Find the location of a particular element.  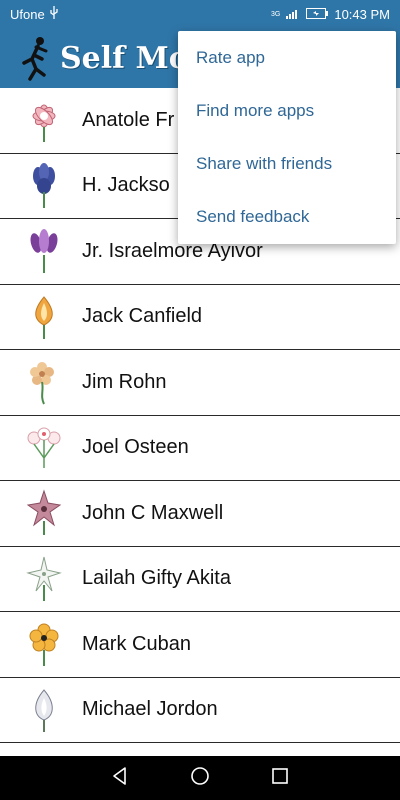

network-label: 3G is located at coordinates (276, 14).